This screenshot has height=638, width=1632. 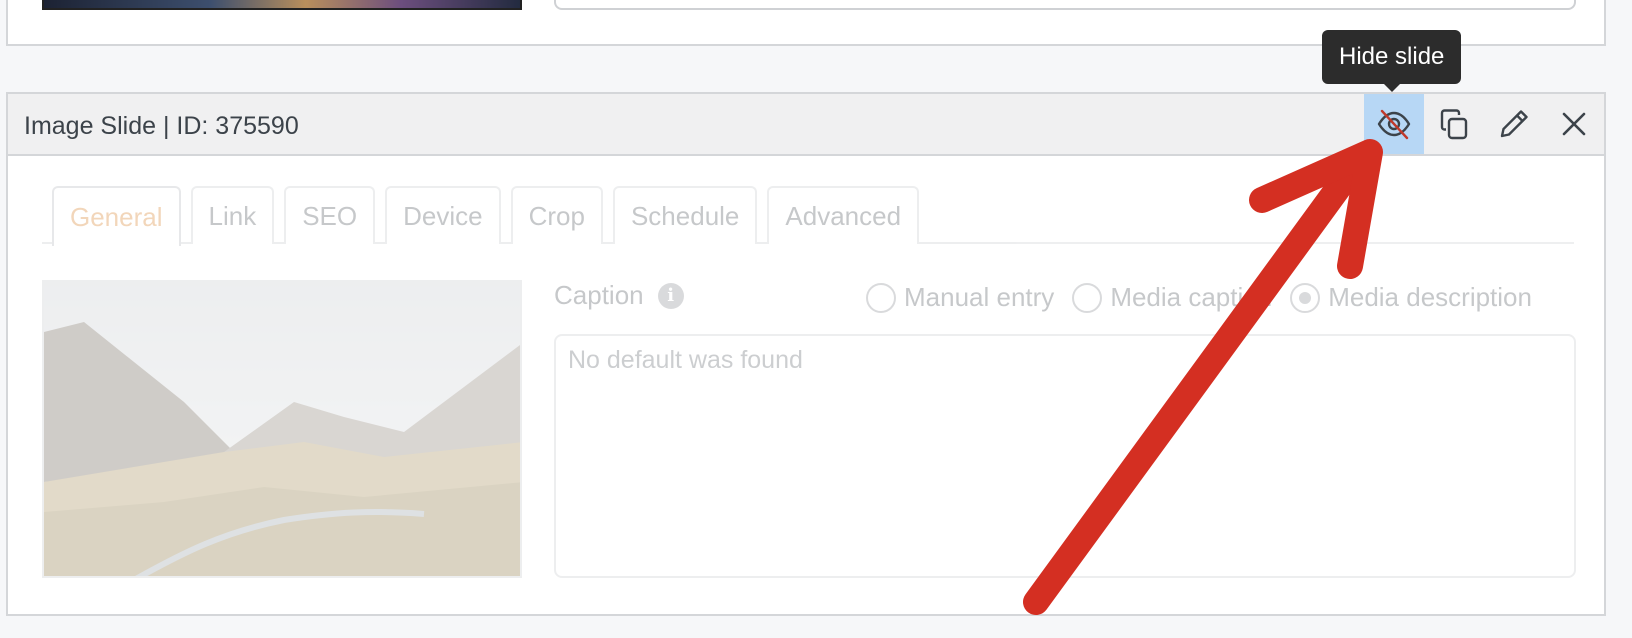 What do you see at coordinates (685, 360) in the screenshot?
I see `caption-placeholder: No default was found` at bounding box center [685, 360].